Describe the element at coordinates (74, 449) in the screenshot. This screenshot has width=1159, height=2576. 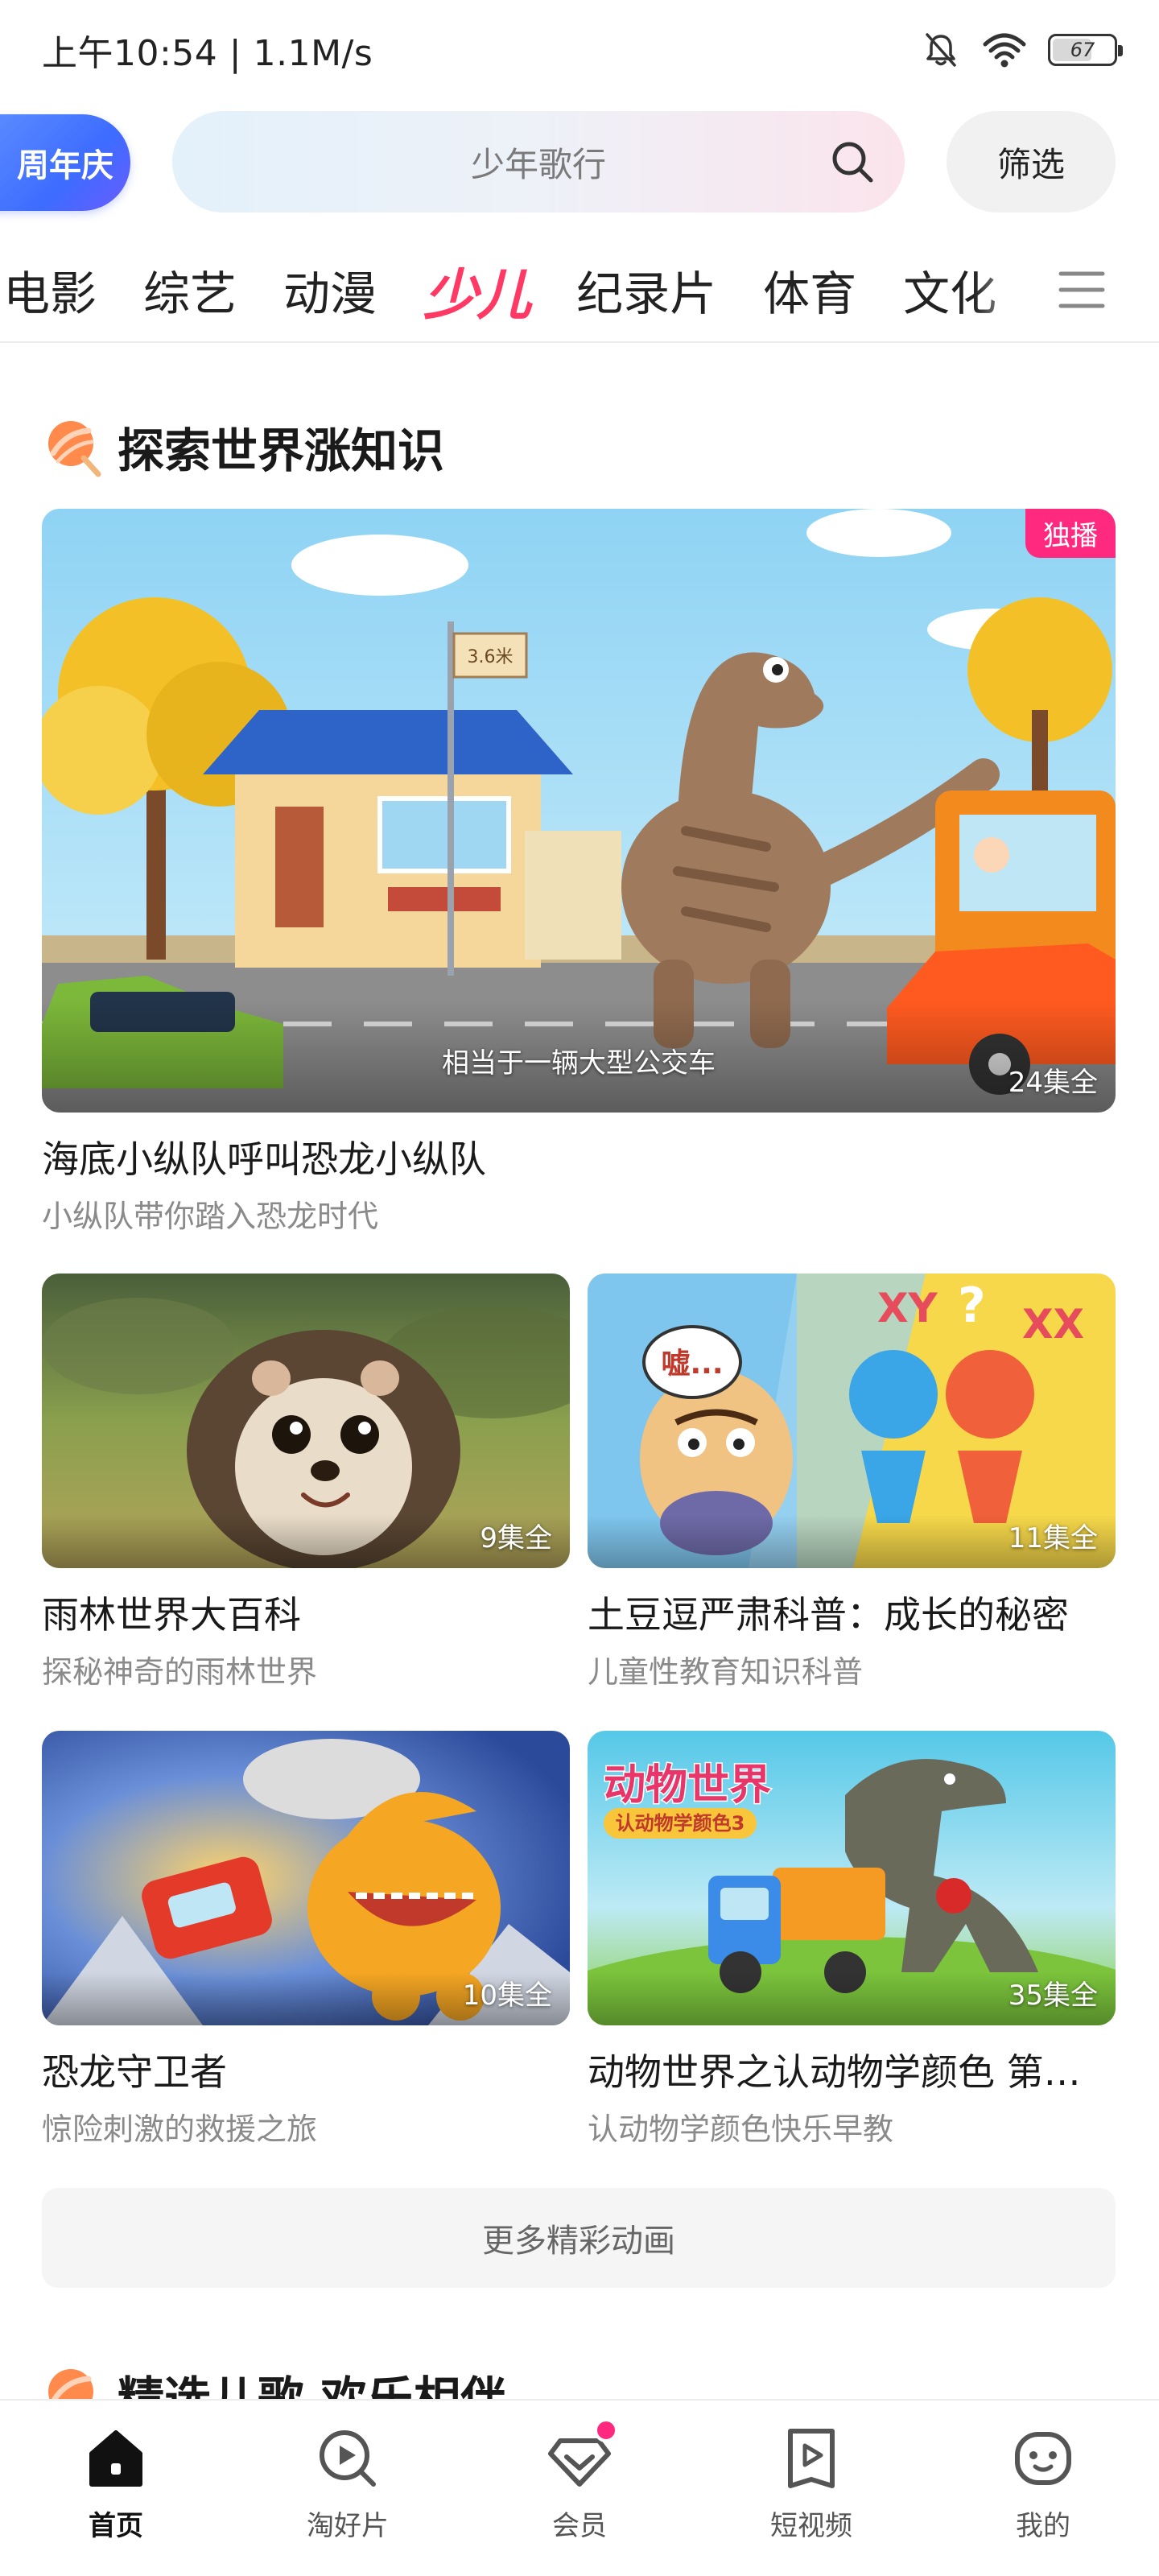
I see `lollipop-icon` at that location.